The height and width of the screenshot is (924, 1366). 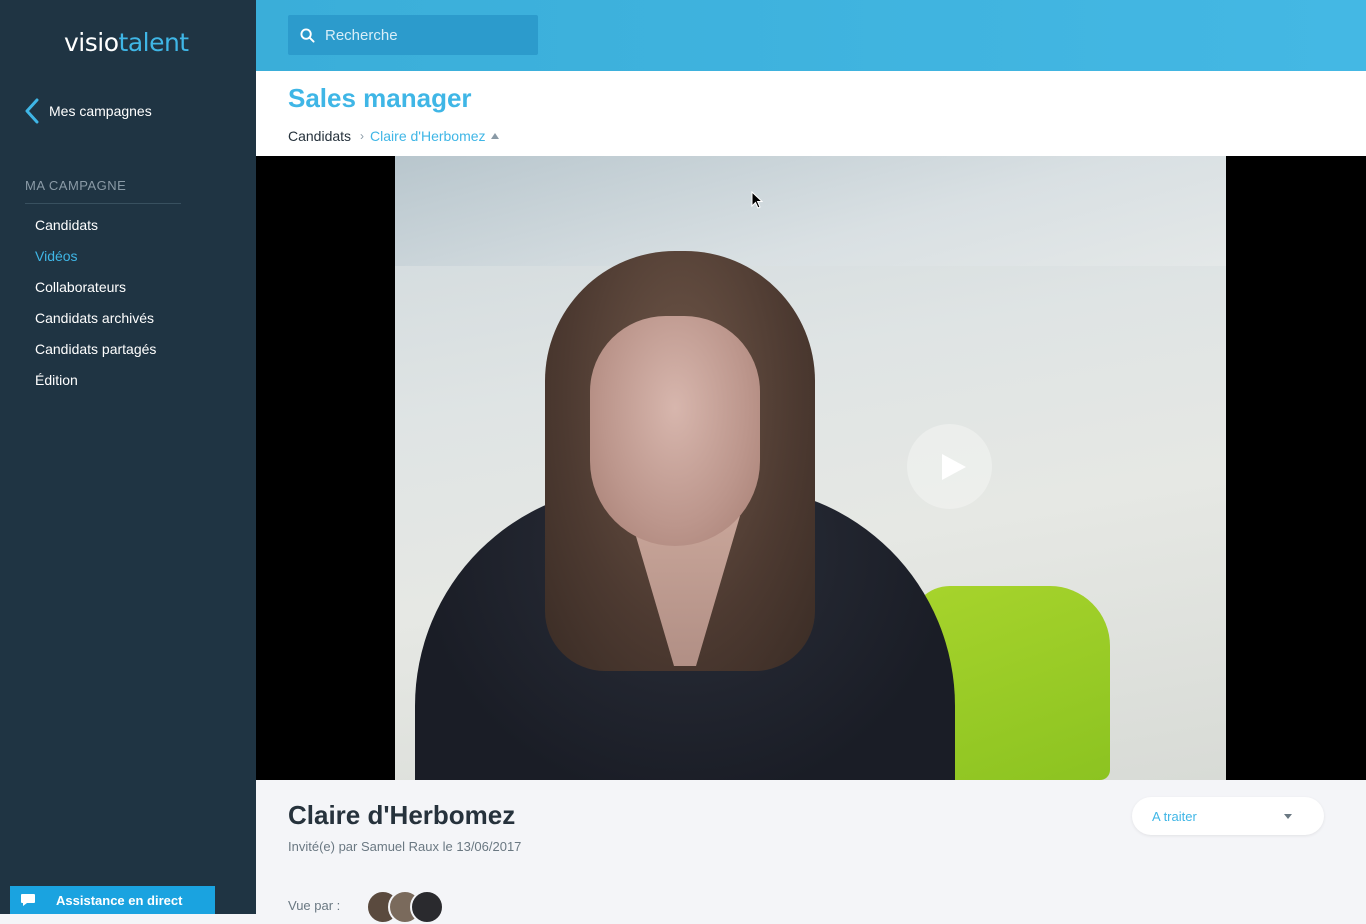 I want to click on top-bar, so click(x=811, y=35).